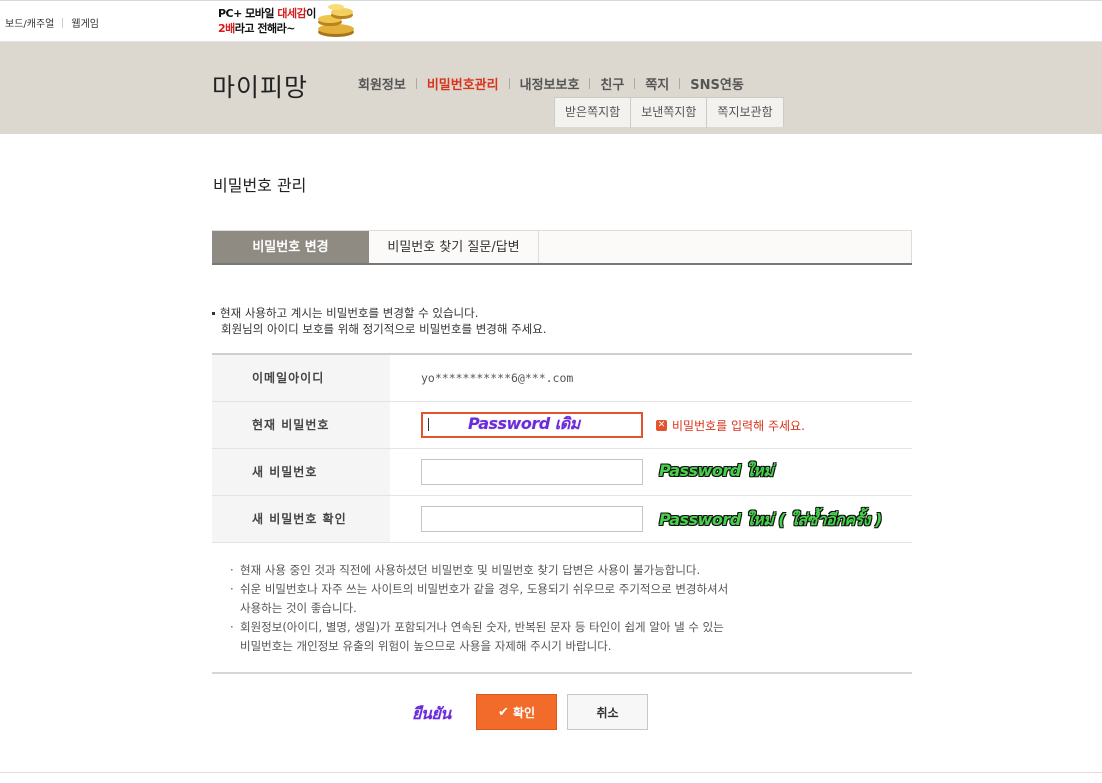  I want to click on cancel-button: 취소, so click(607, 712).